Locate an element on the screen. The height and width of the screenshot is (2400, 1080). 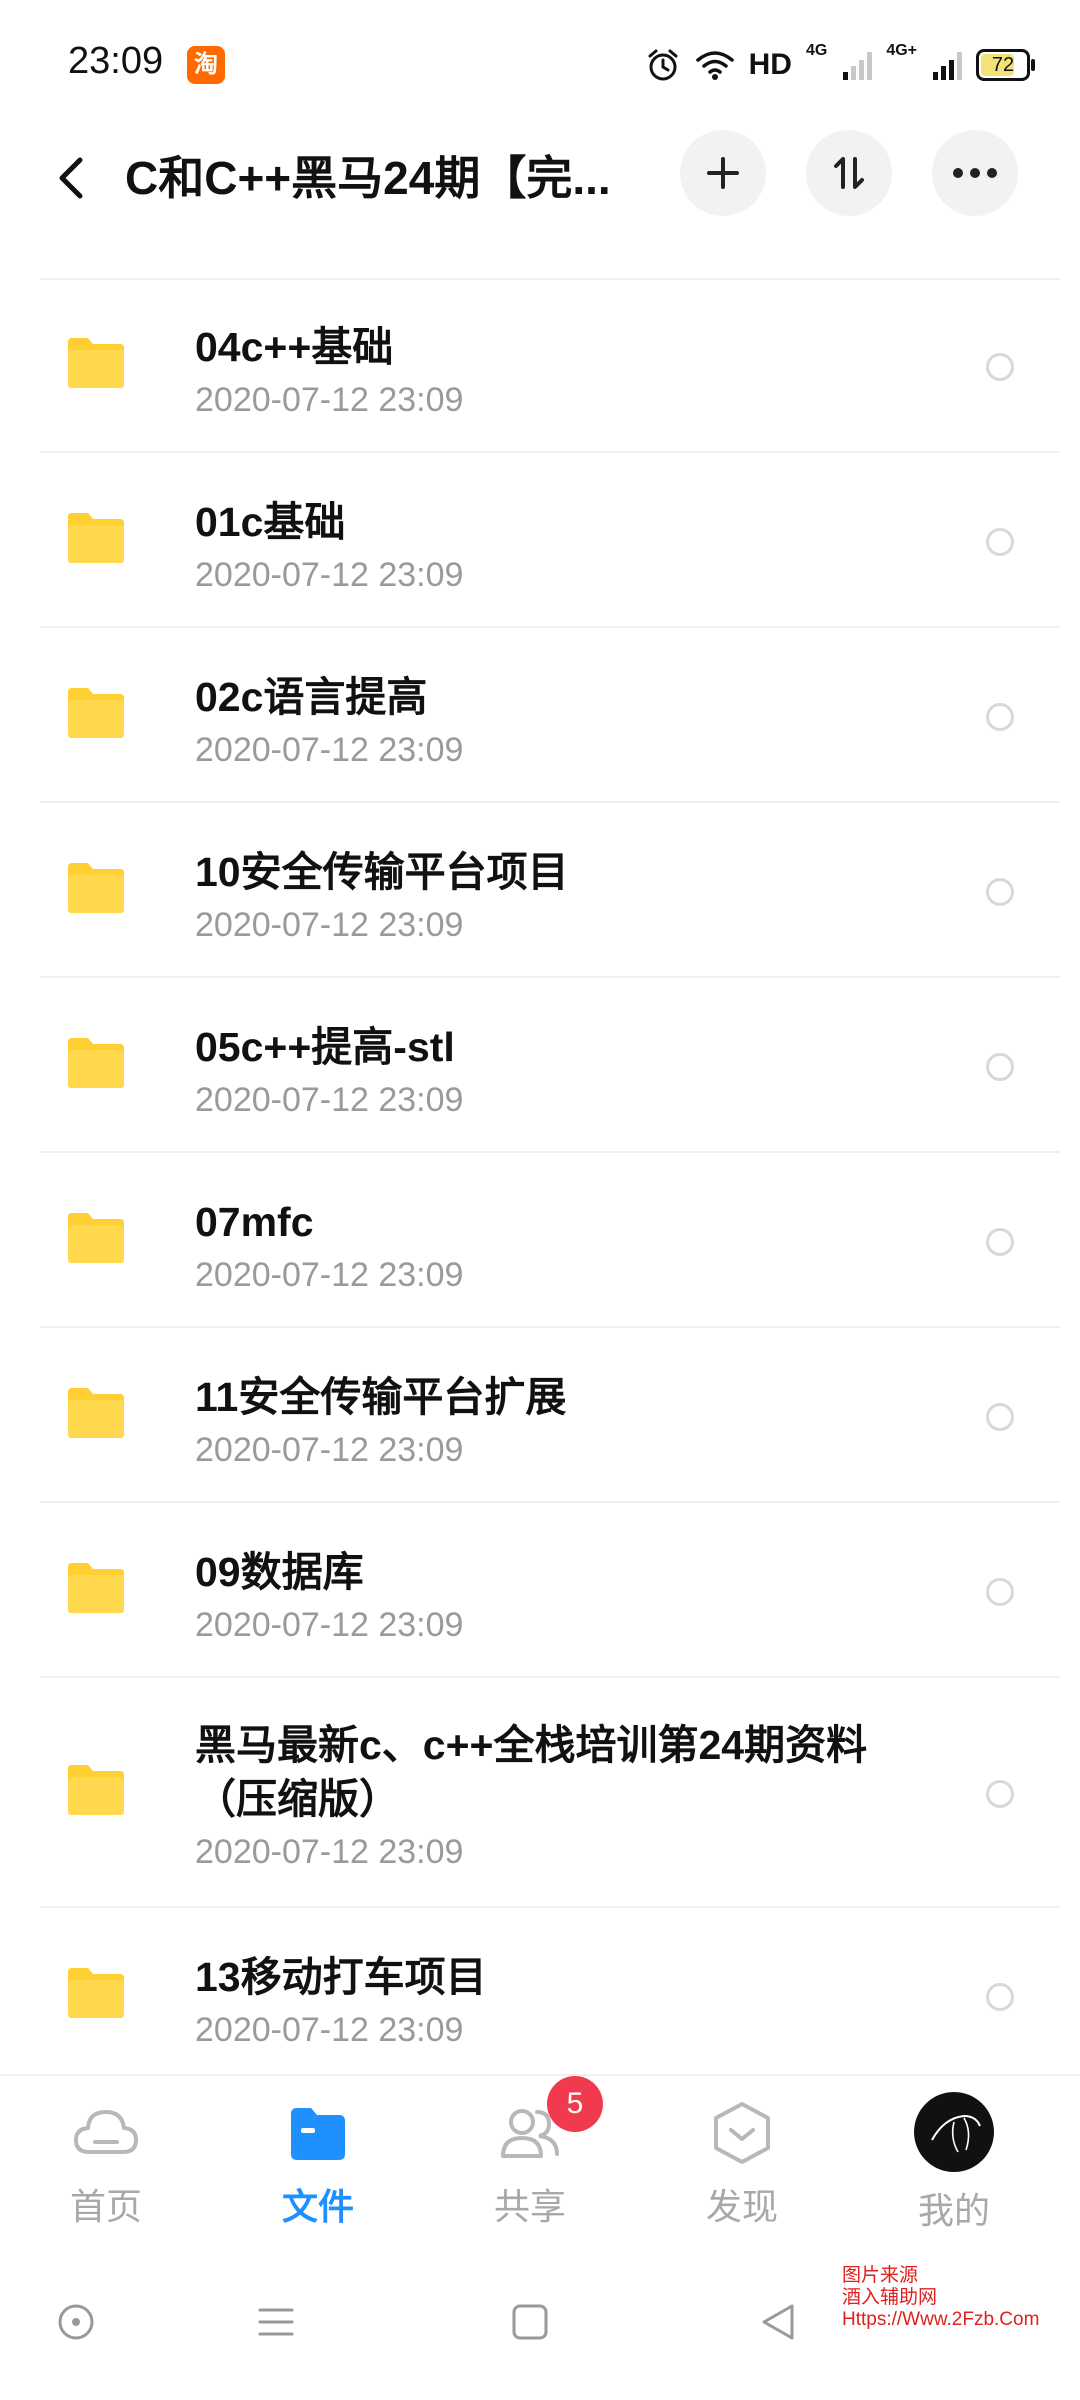
tab-share: 5 共享 is located at coordinates (530, 2162).